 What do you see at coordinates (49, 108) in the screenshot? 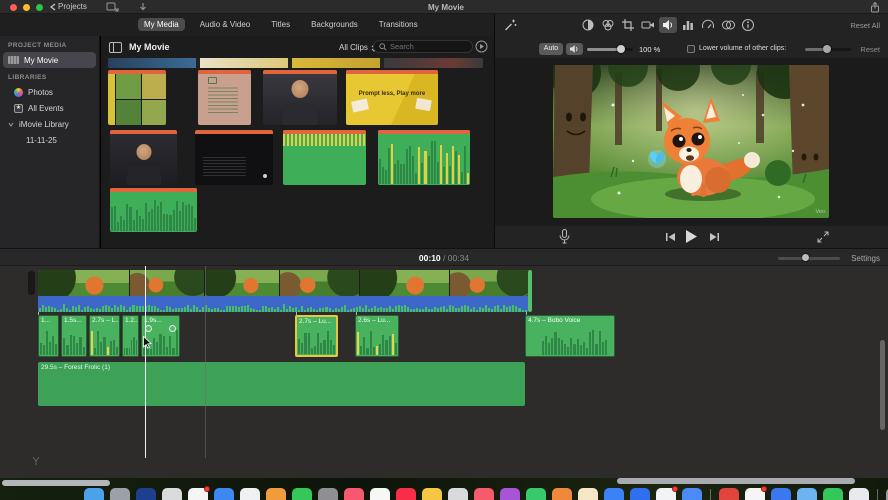
I see `sidebar-item-all-events: ★ All Events` at bounding box center [49, 108].